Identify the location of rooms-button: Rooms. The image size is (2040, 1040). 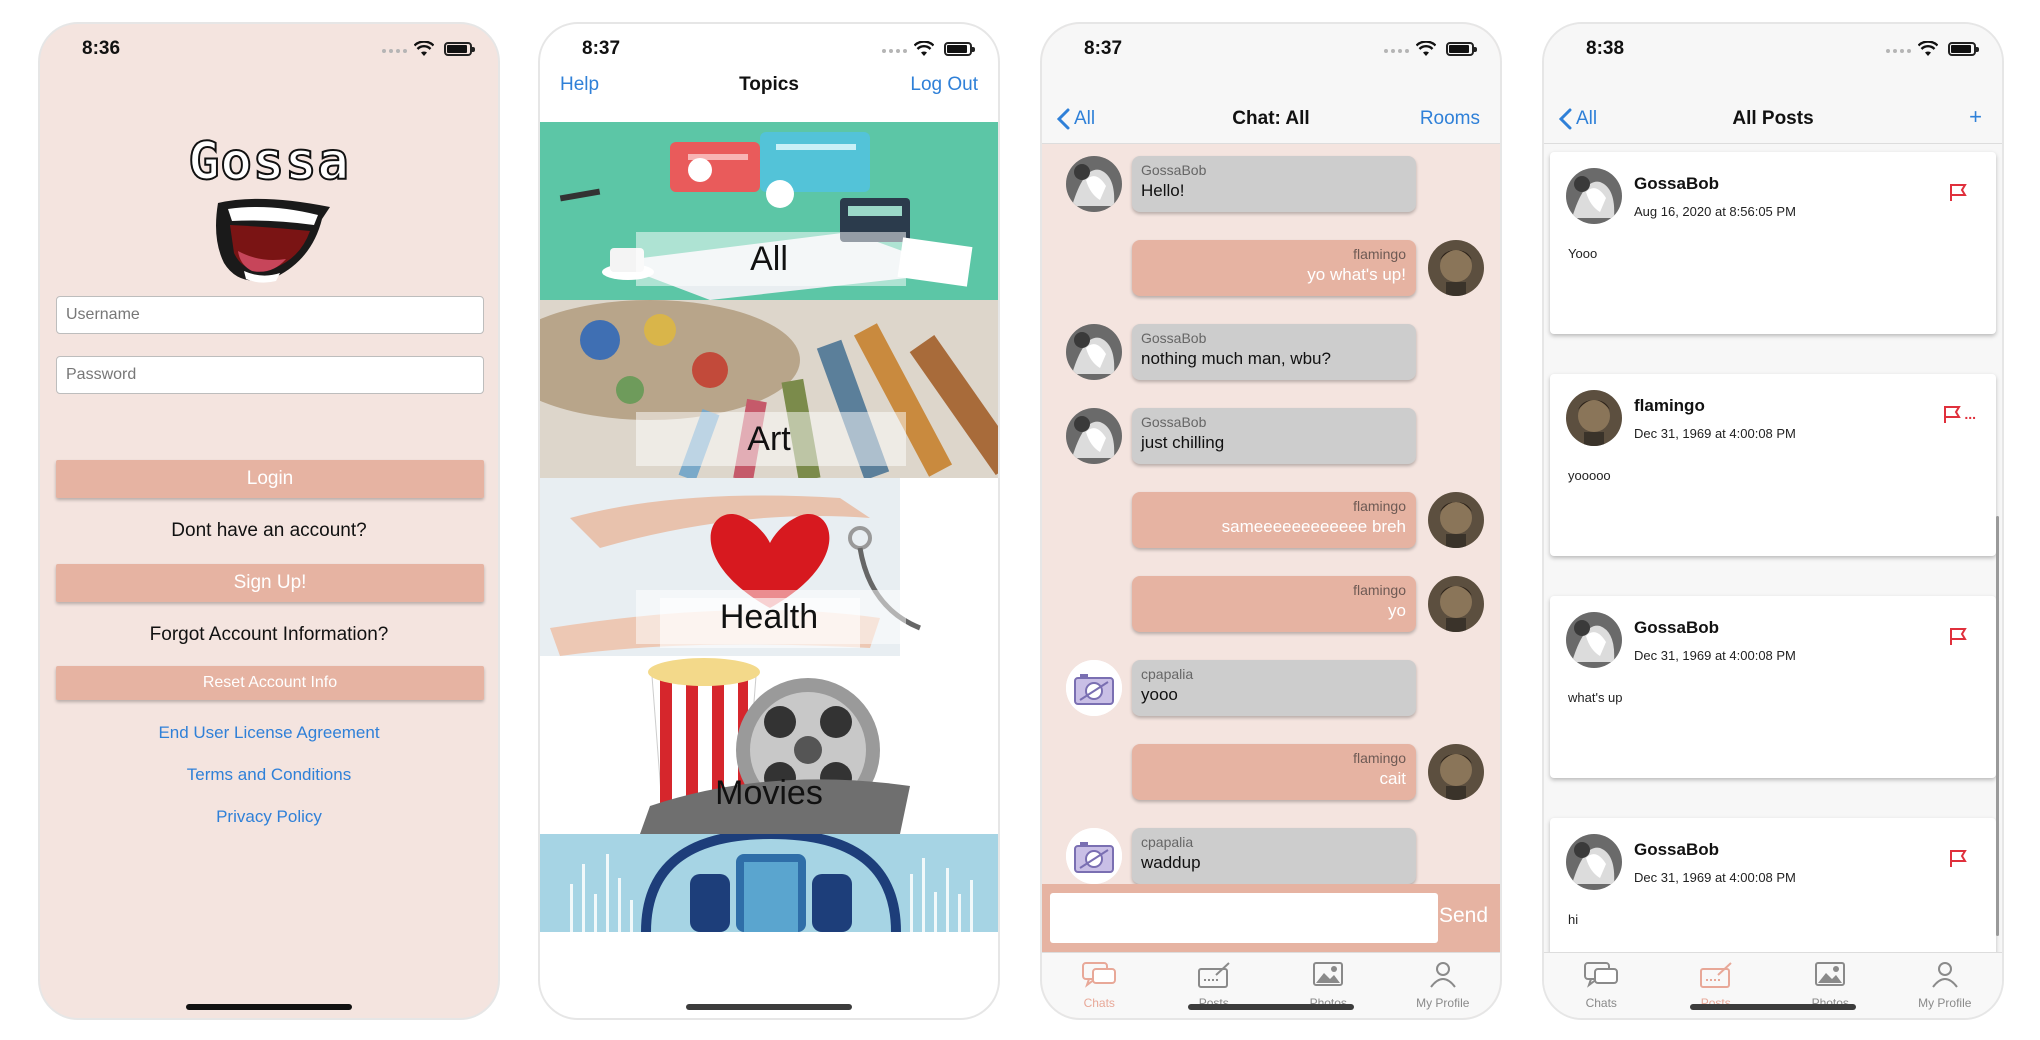
(1450, 119).